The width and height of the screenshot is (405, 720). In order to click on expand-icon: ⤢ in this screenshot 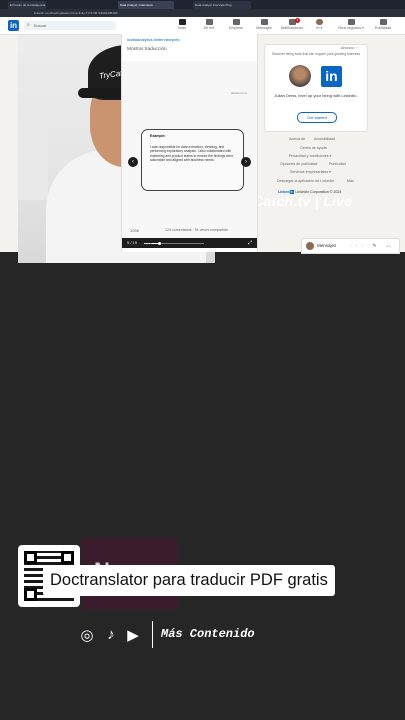, I will do `click(250, 243)`.